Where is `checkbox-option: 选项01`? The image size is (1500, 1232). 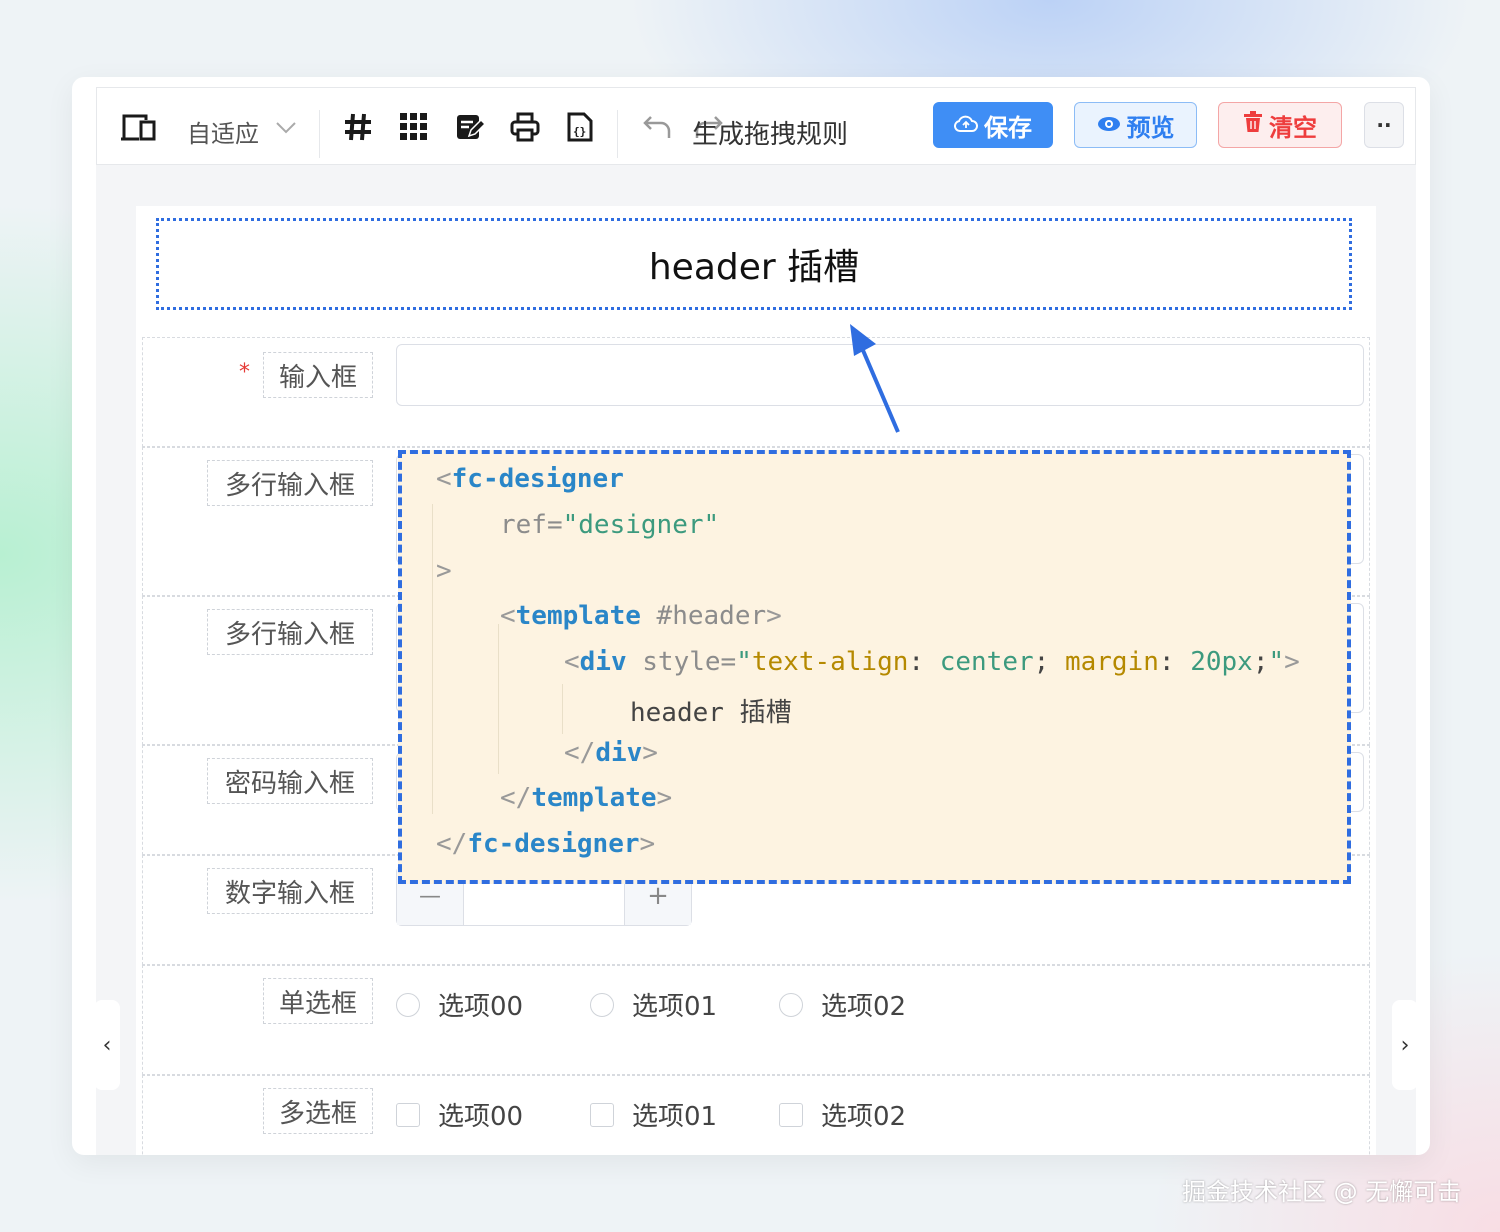
checkbox-option: 选项01 is located at coordinates (653, 1114).